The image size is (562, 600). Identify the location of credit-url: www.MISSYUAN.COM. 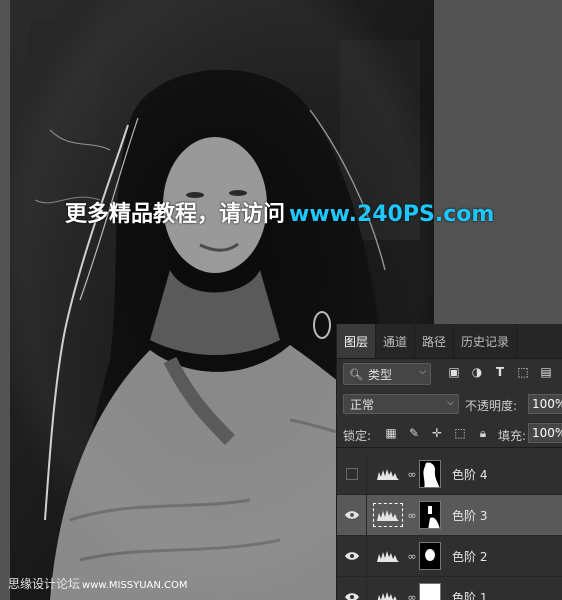
(135, 585).